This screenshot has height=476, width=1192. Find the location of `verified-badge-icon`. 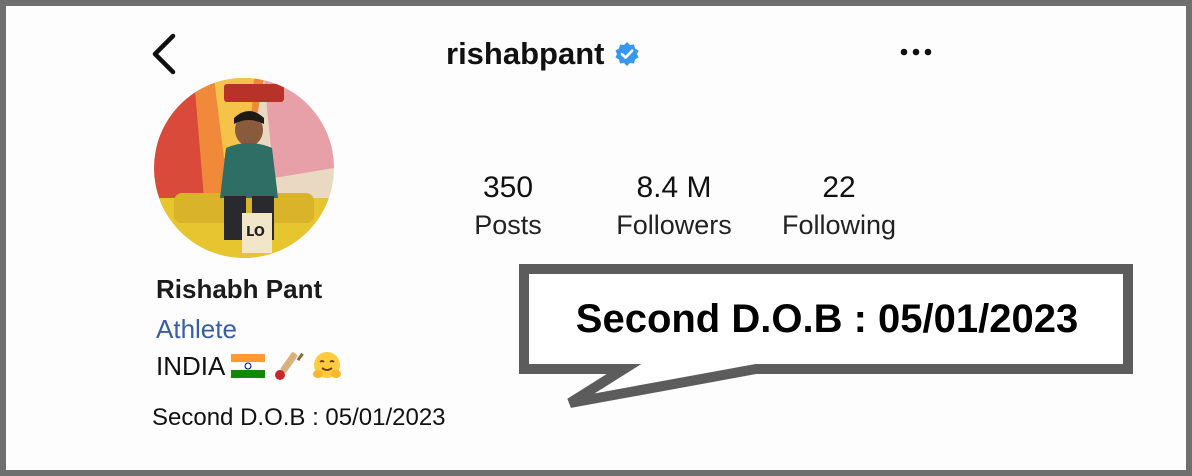

verified-badge-icon is located at coordinates (627, 54).